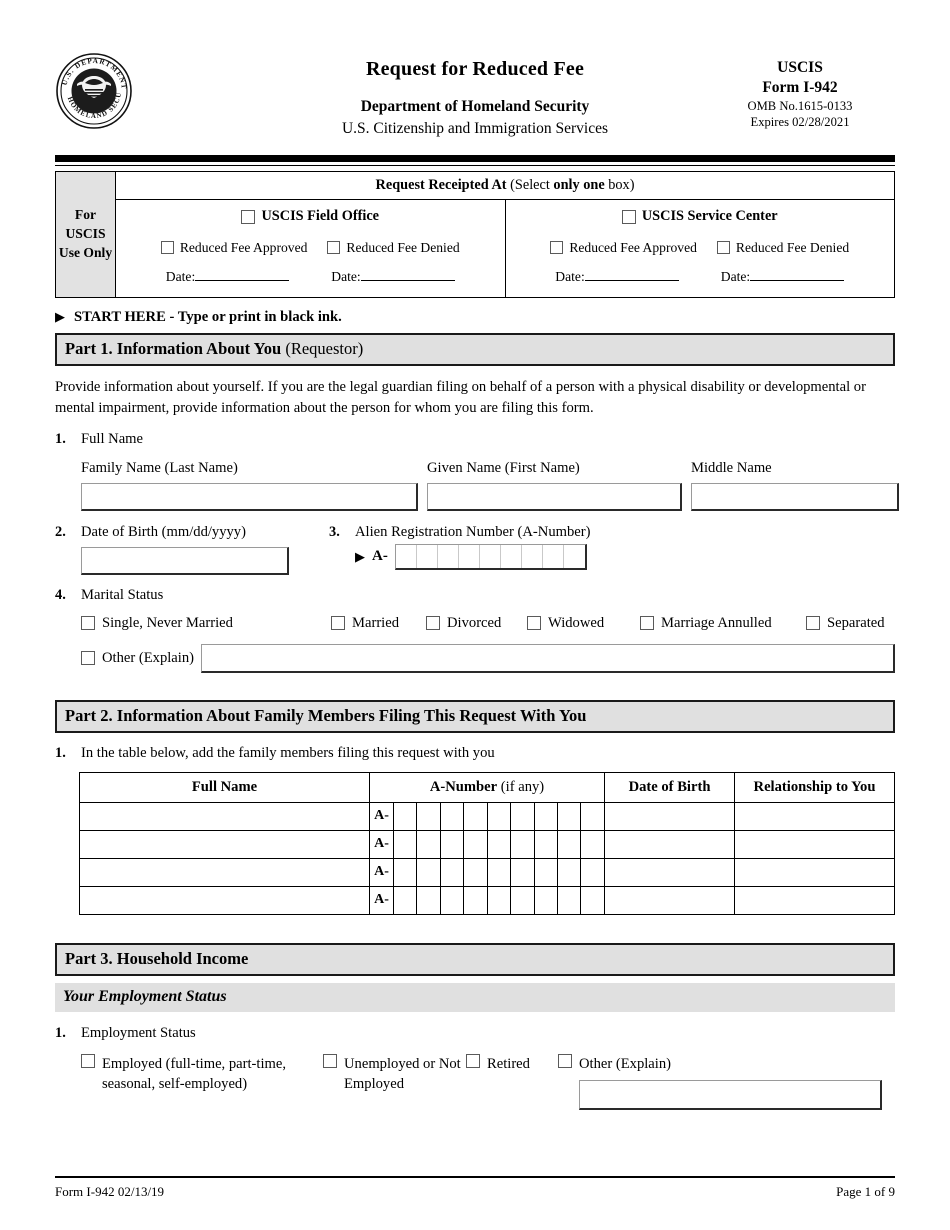 The image size is (950, 1230). What do you see at coordinates (433, 623) in the screenshot?
I see `marital-divorced-checkbox` at bounding box center [433, 623].